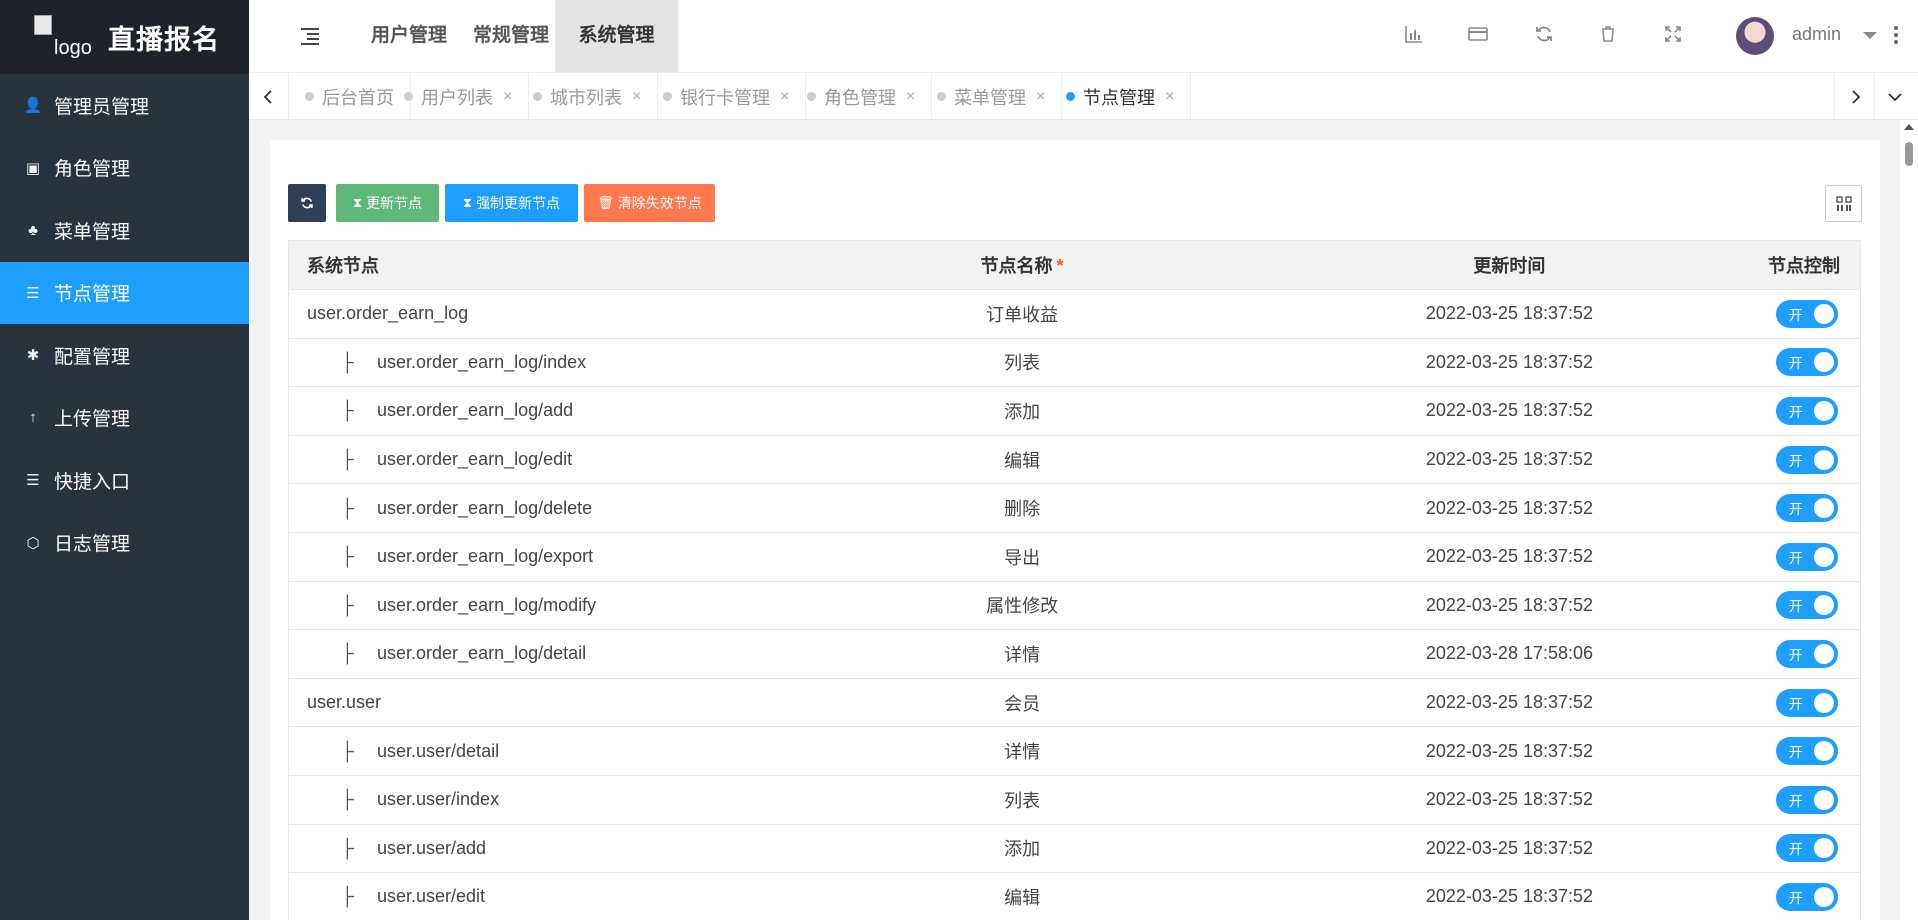 This screenshot has height=920, width=1918. What do you see at coordinates (1909, 154) in the screenshot?
I see `scroll-thumb` at bounding box center [1909, 154].